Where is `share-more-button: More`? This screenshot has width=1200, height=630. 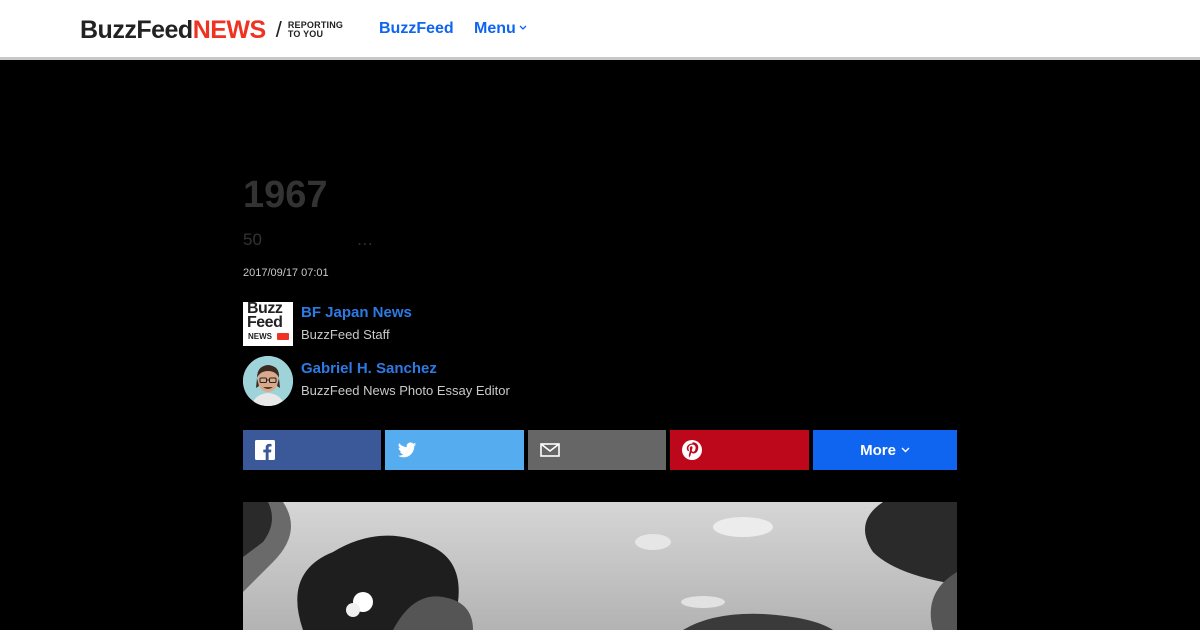 share-more-button: More is located at coordinates (885, 450).